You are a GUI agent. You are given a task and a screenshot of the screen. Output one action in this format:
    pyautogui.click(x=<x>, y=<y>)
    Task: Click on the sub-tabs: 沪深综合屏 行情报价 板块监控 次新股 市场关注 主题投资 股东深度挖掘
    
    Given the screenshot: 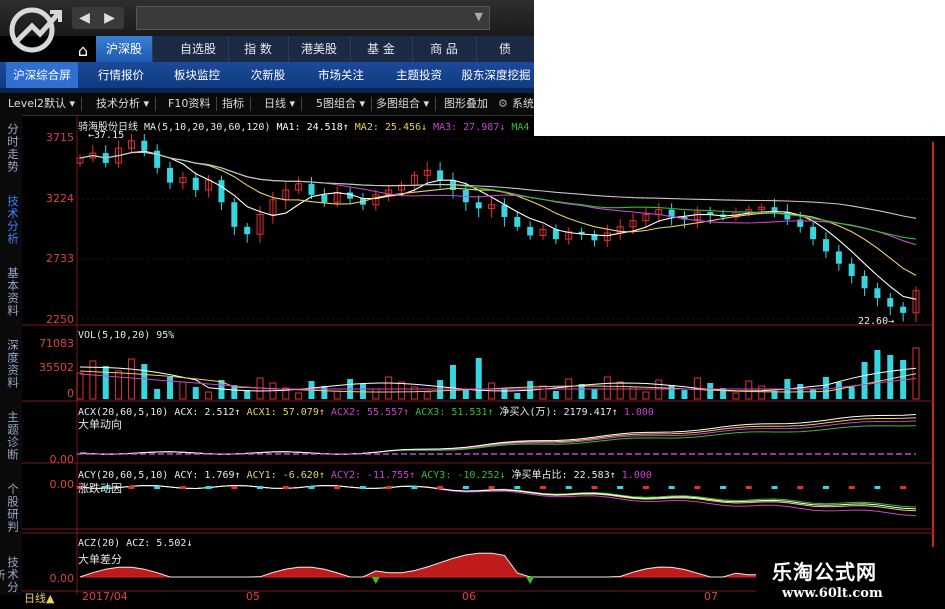 What is the action you would take?
    pyautogui.click(x=267, y=75)
    